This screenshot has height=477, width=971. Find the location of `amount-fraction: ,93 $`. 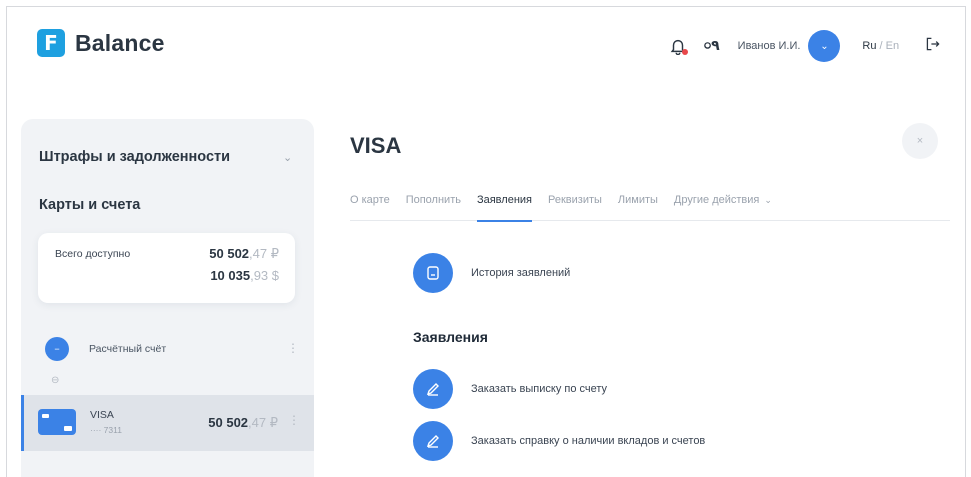

amount-fraction: ,93 $ is located at coordinates (264, 275).